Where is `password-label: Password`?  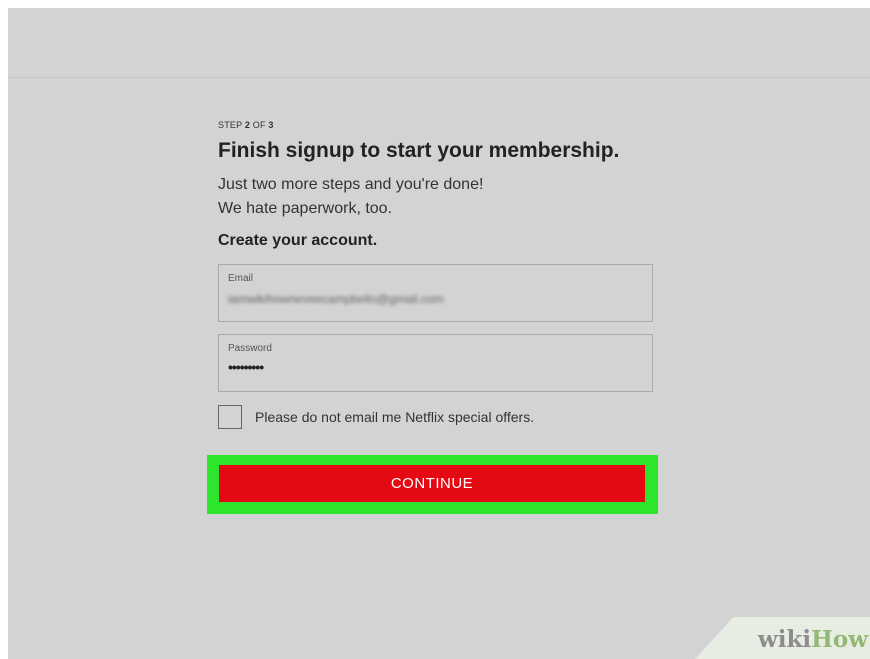 password-label: Password is located at coordinates (250, 348).